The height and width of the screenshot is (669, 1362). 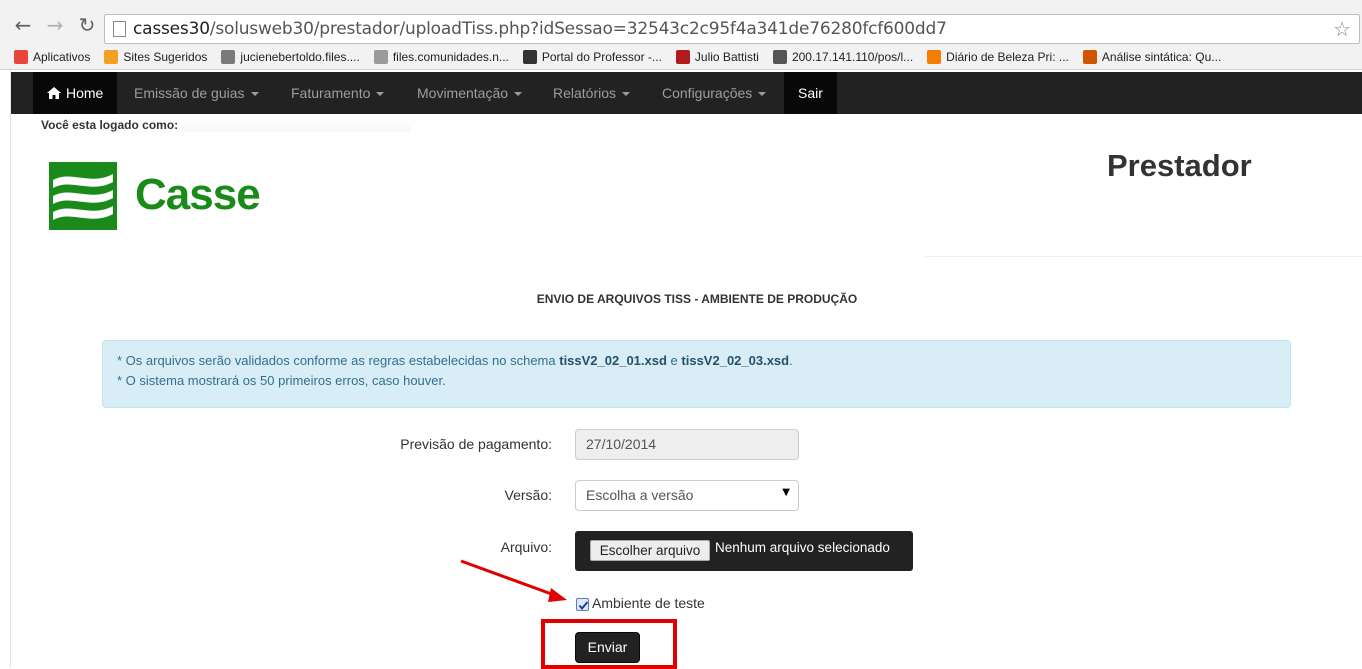 I want to click on nav-logout: Sair, so click(x=810, y=93).